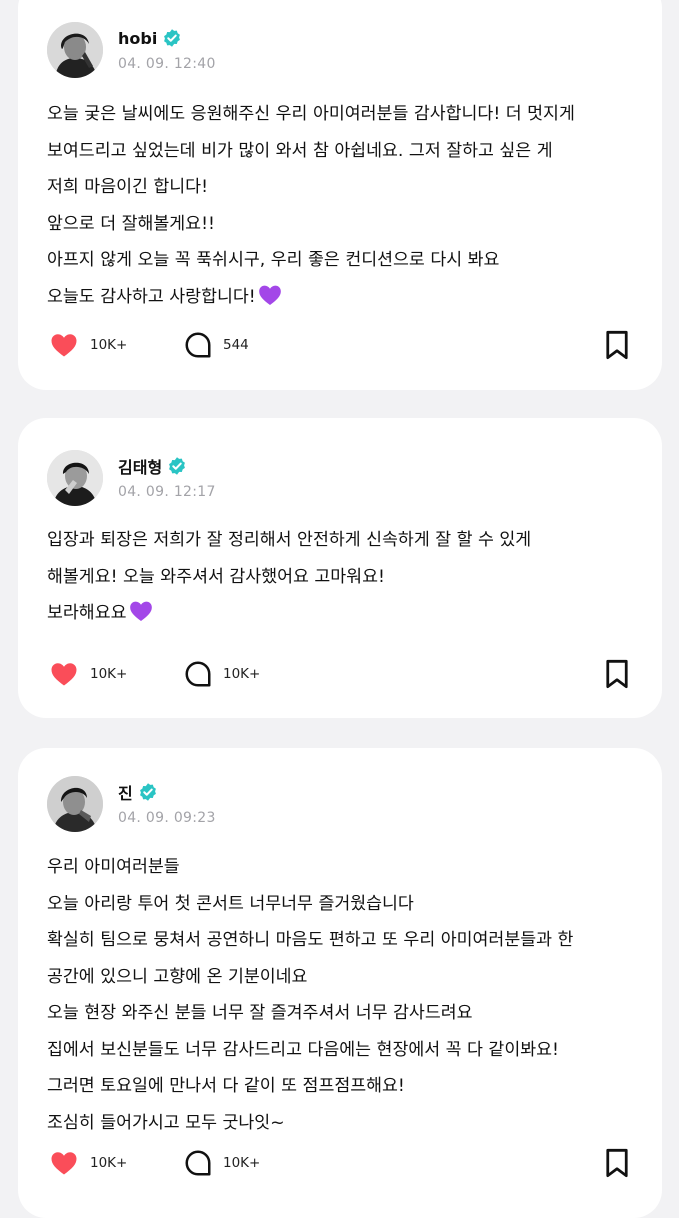 The width and height of the screenshot is (679, 1218). What do you see at coordinates (151, 296) in the screenshot?
I see `post-text-line: 오늘도 감사하고 사랑합니다!` at bounding box center [151, 296].